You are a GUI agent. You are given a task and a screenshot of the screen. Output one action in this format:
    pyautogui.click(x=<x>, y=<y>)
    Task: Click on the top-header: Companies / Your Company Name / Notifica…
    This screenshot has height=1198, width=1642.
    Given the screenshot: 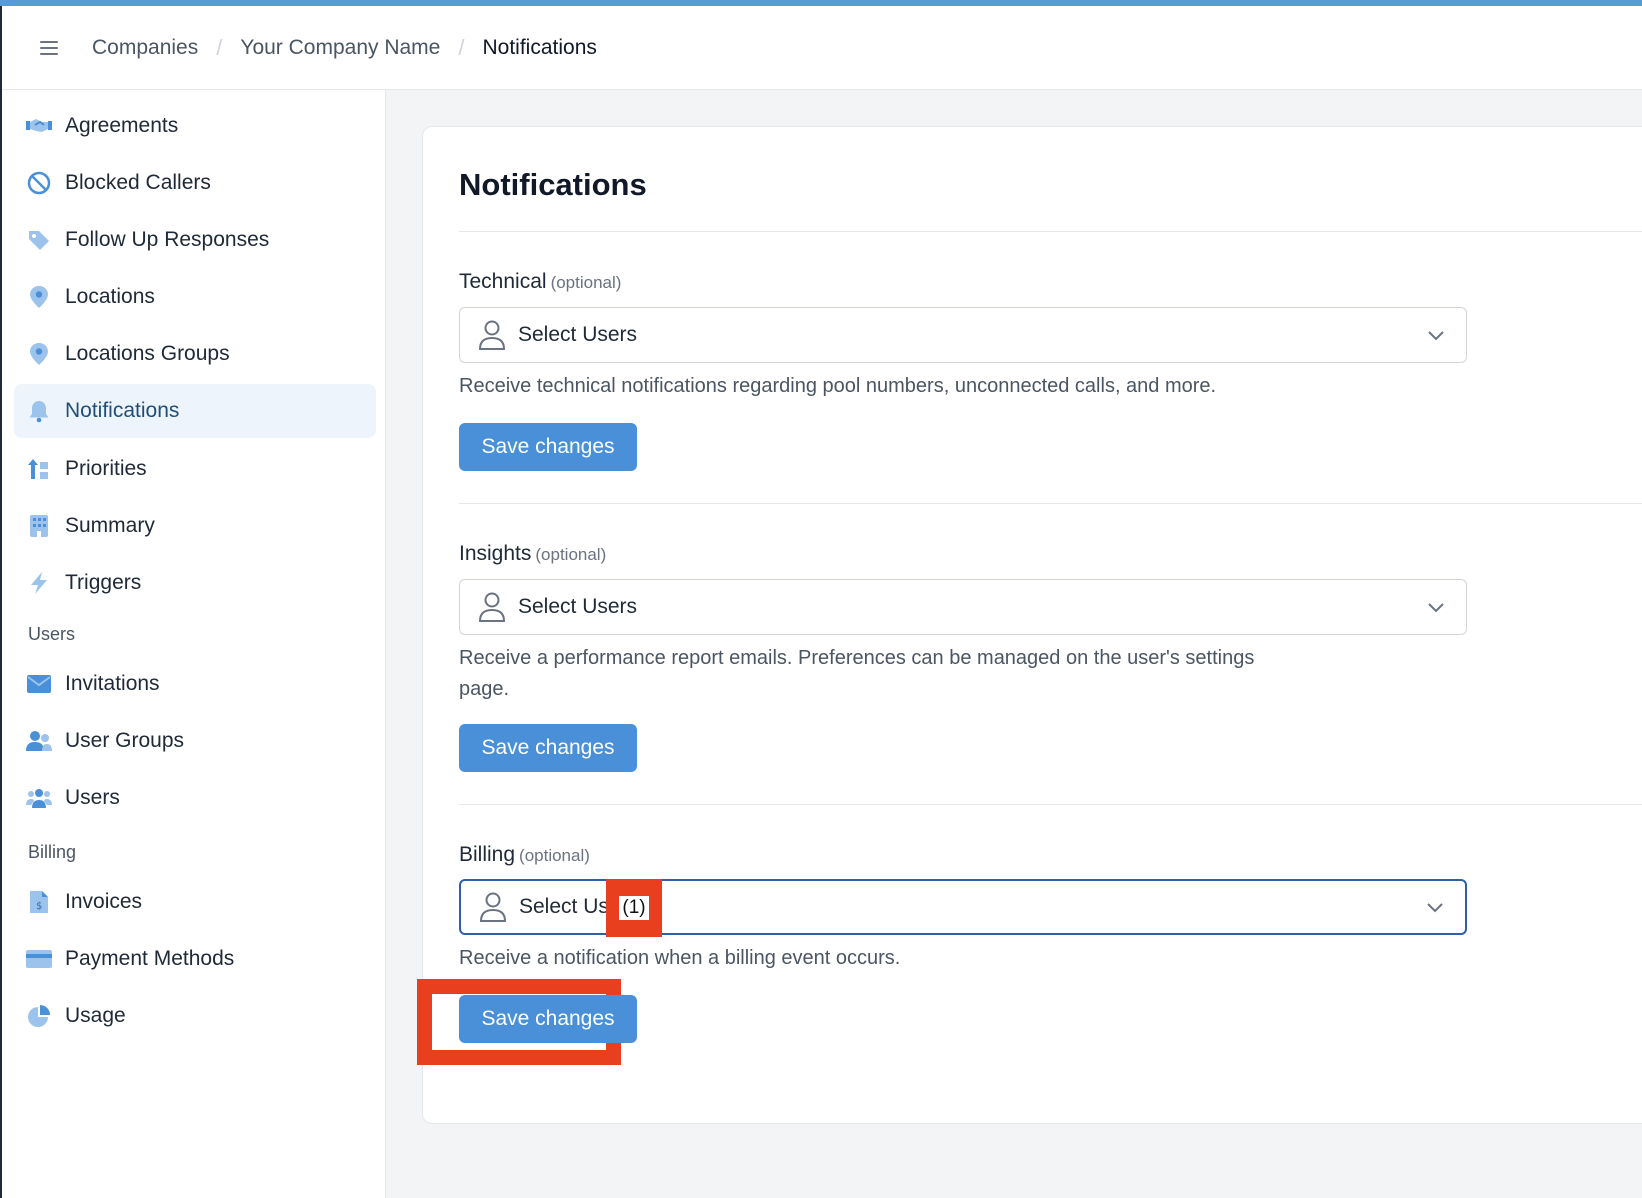 What is the action you would take?
    pyautogui.click(x=822, y=48)
    